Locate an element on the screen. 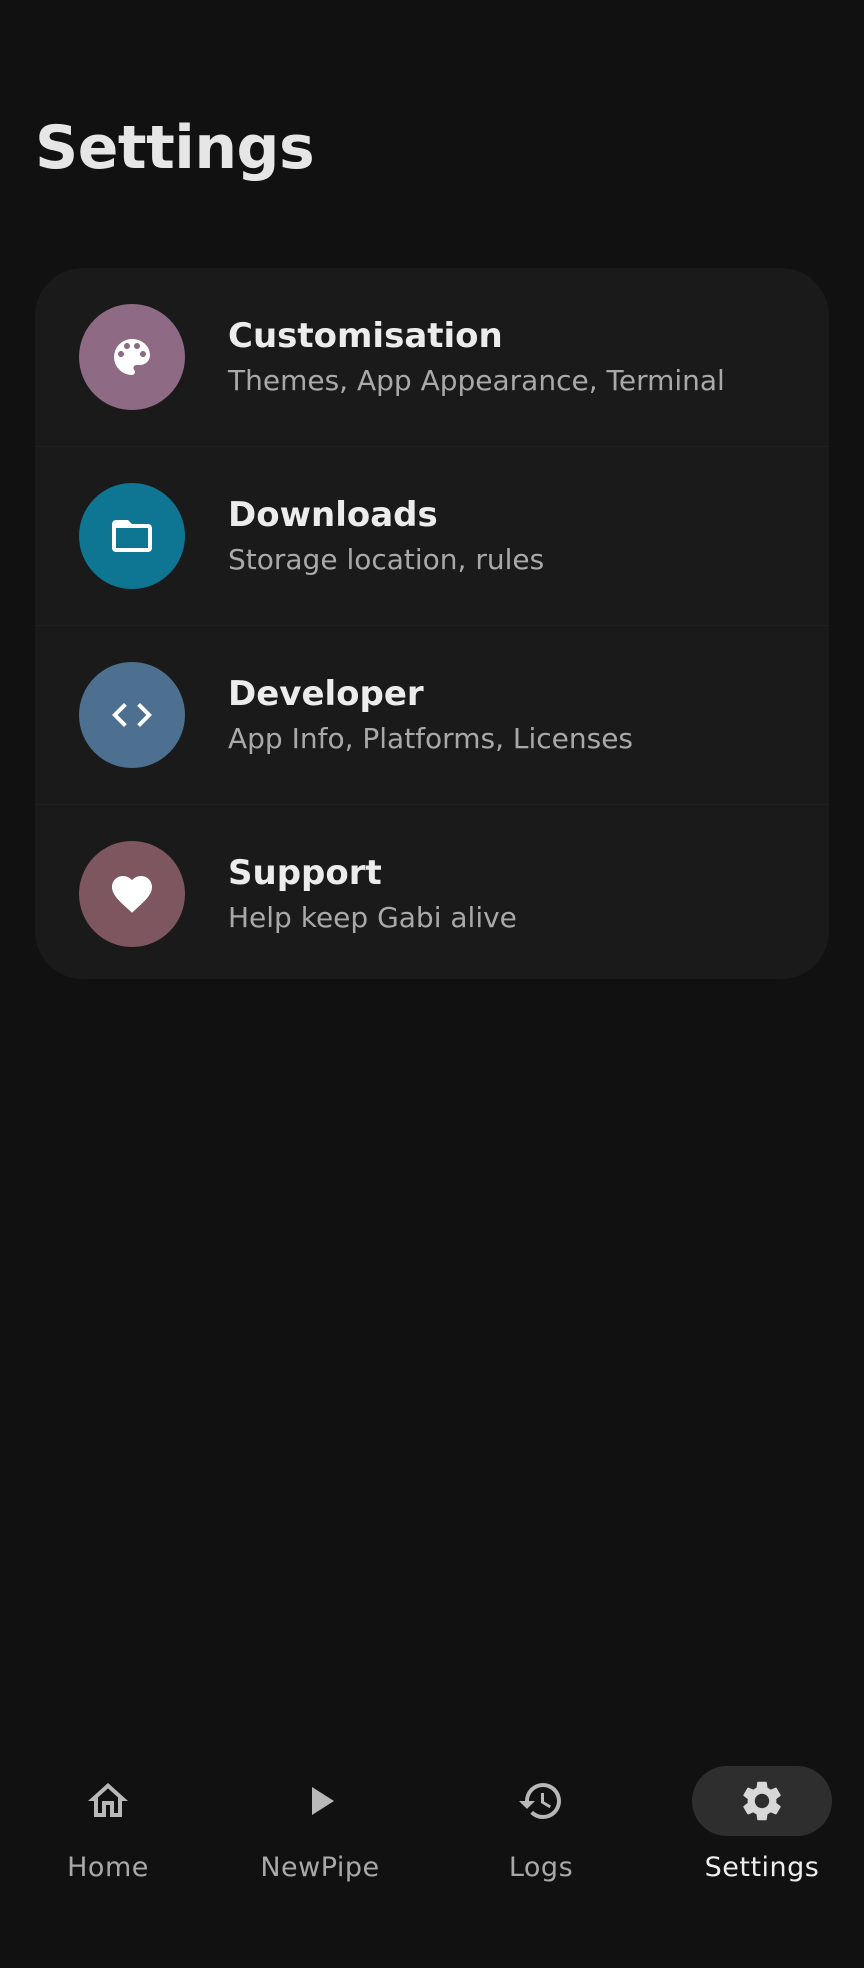 Image resolution: width=864 pixels, height=1968 pixels. settings-item-subtitle: Help keep Gabi alive is located at coordinates (372, 917).